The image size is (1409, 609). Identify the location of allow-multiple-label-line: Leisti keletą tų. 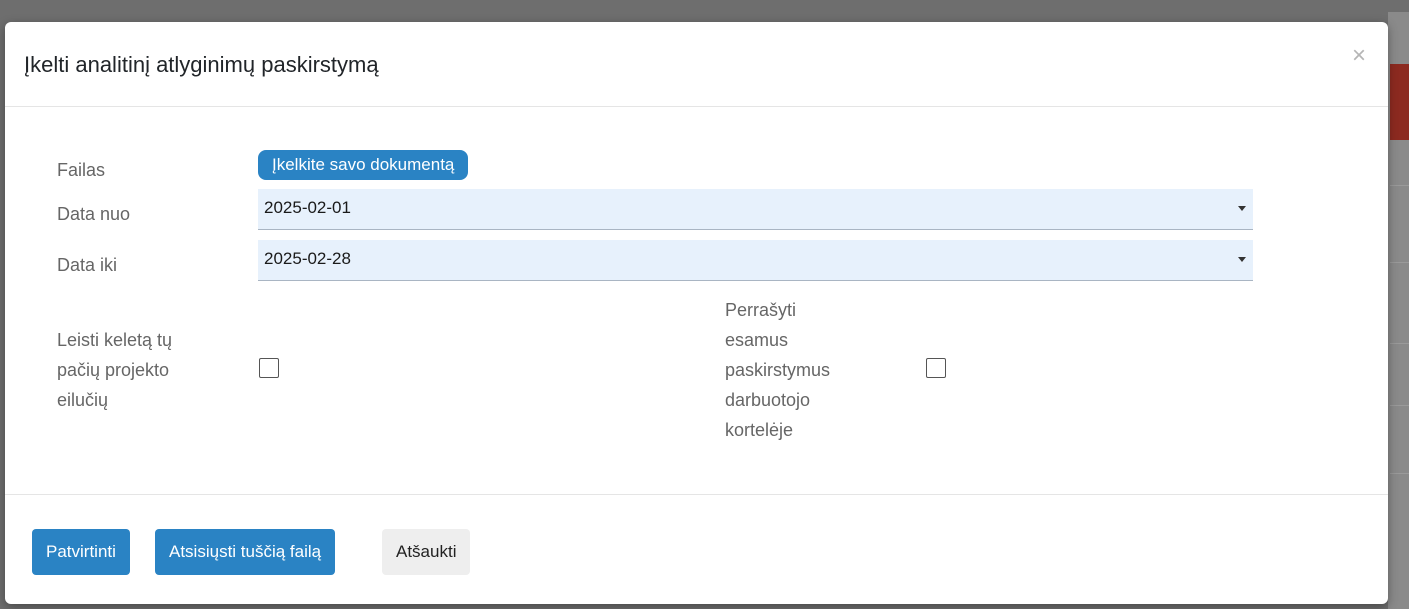
(115, 340).